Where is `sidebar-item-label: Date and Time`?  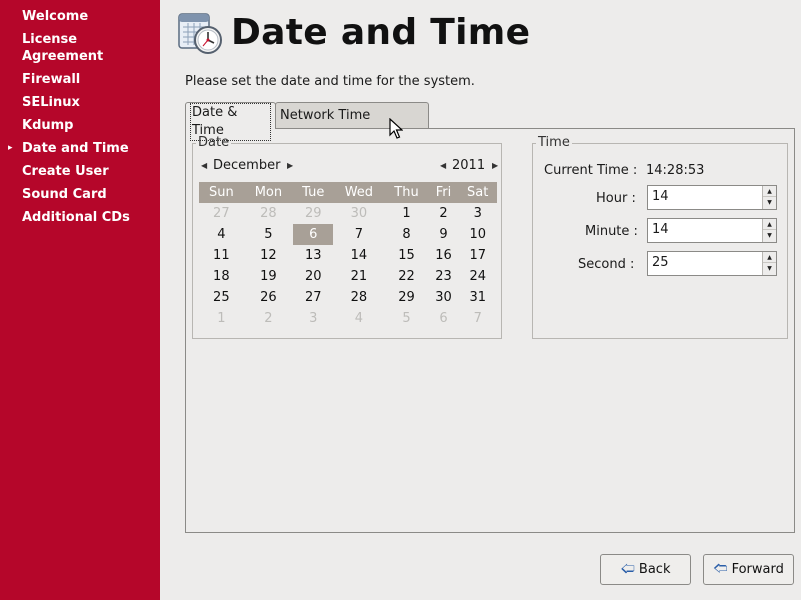
sidebar-item-label: Date and Time is located at coordinates (75, 148).